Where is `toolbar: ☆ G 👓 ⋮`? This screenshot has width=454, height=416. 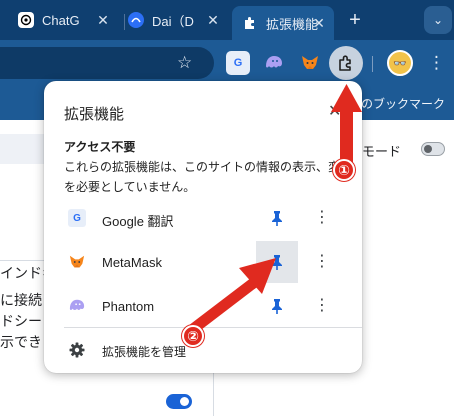
toolbar: ☆ G 👓 ⋮ is located at coordinates (227, 63).